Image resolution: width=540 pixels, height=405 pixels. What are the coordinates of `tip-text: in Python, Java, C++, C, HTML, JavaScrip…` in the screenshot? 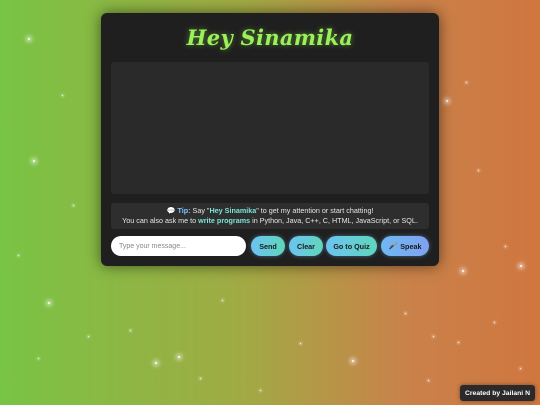 It's located at (334, 220).